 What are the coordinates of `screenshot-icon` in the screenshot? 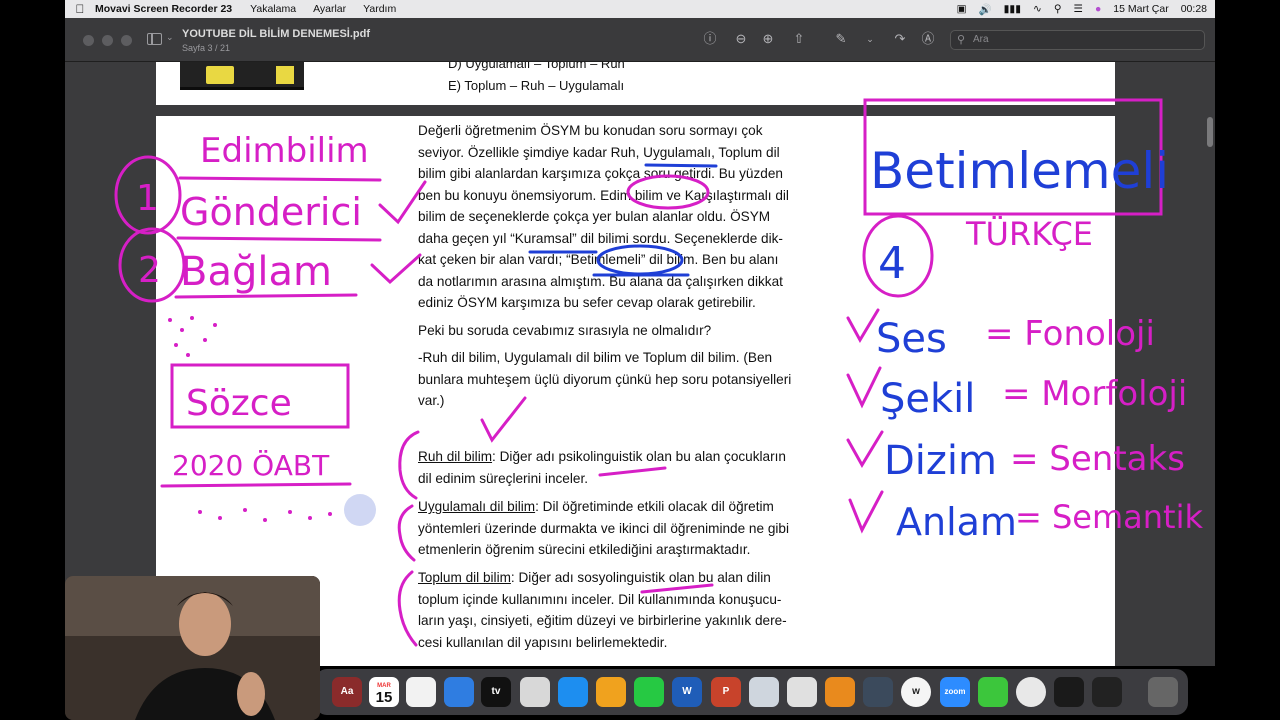 It's located at (535, 692).